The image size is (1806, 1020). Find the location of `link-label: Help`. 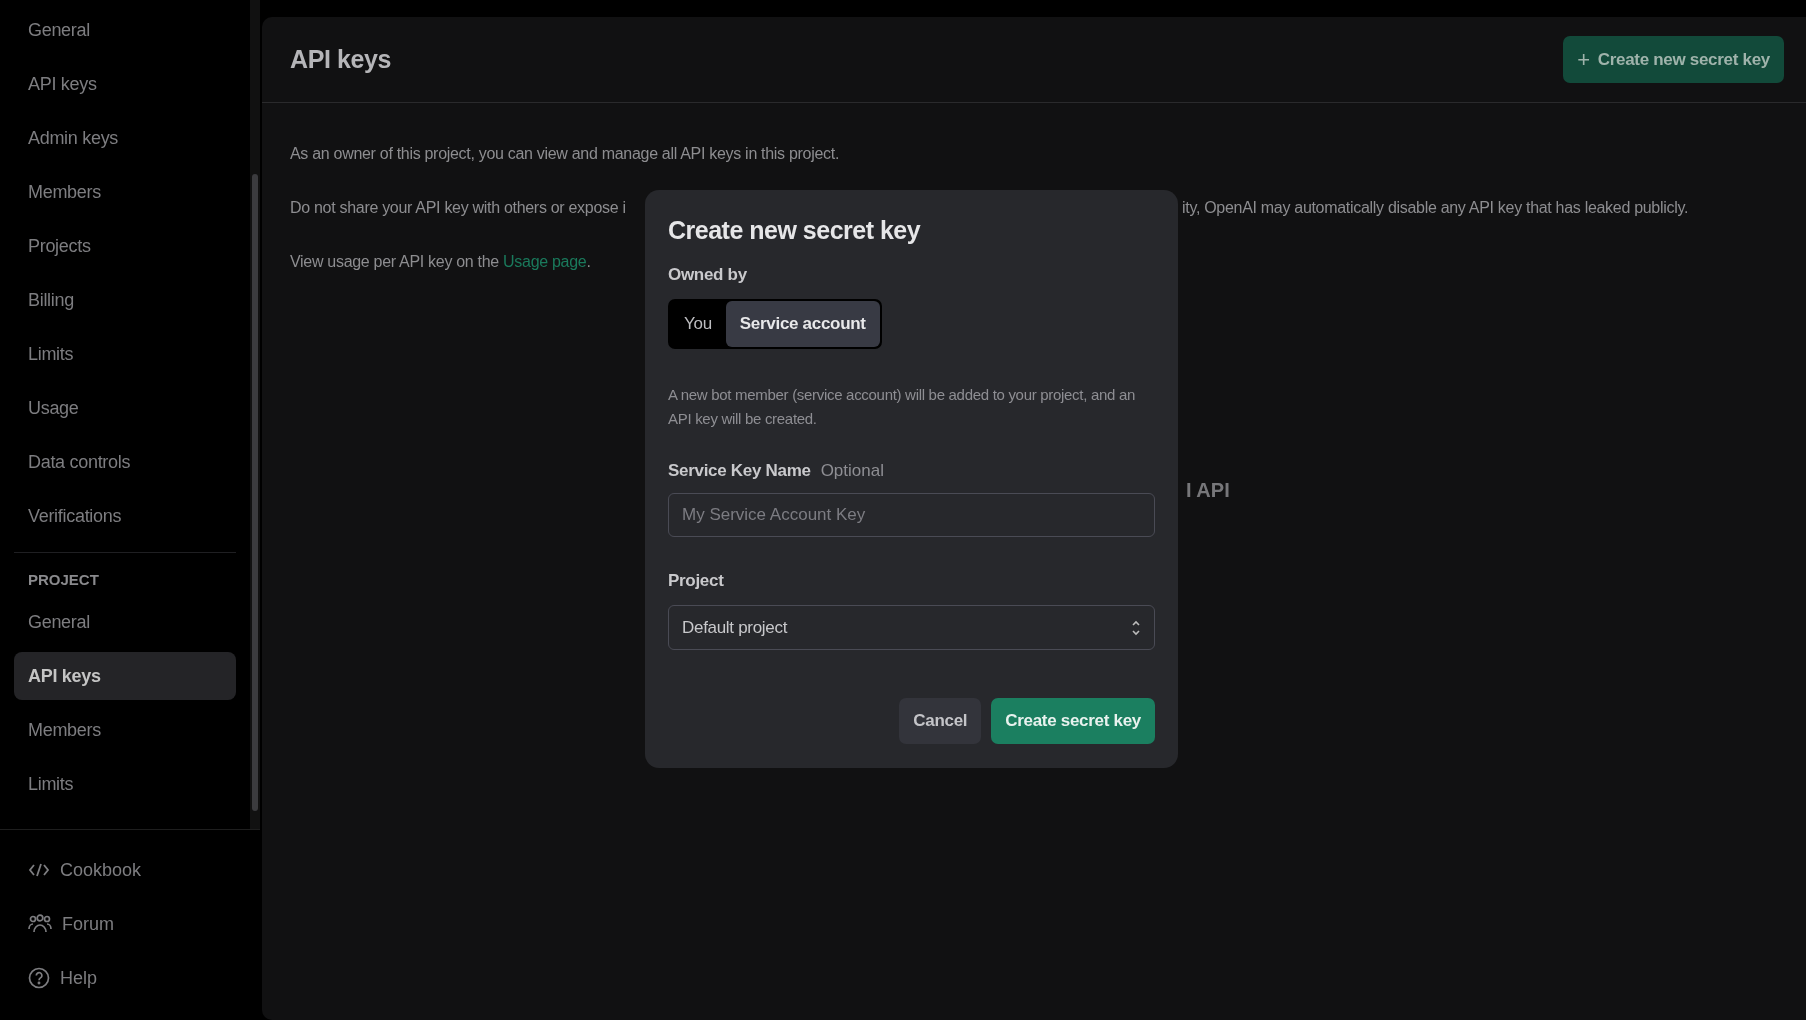

link-label: Help is located at coordinates (79, 978).